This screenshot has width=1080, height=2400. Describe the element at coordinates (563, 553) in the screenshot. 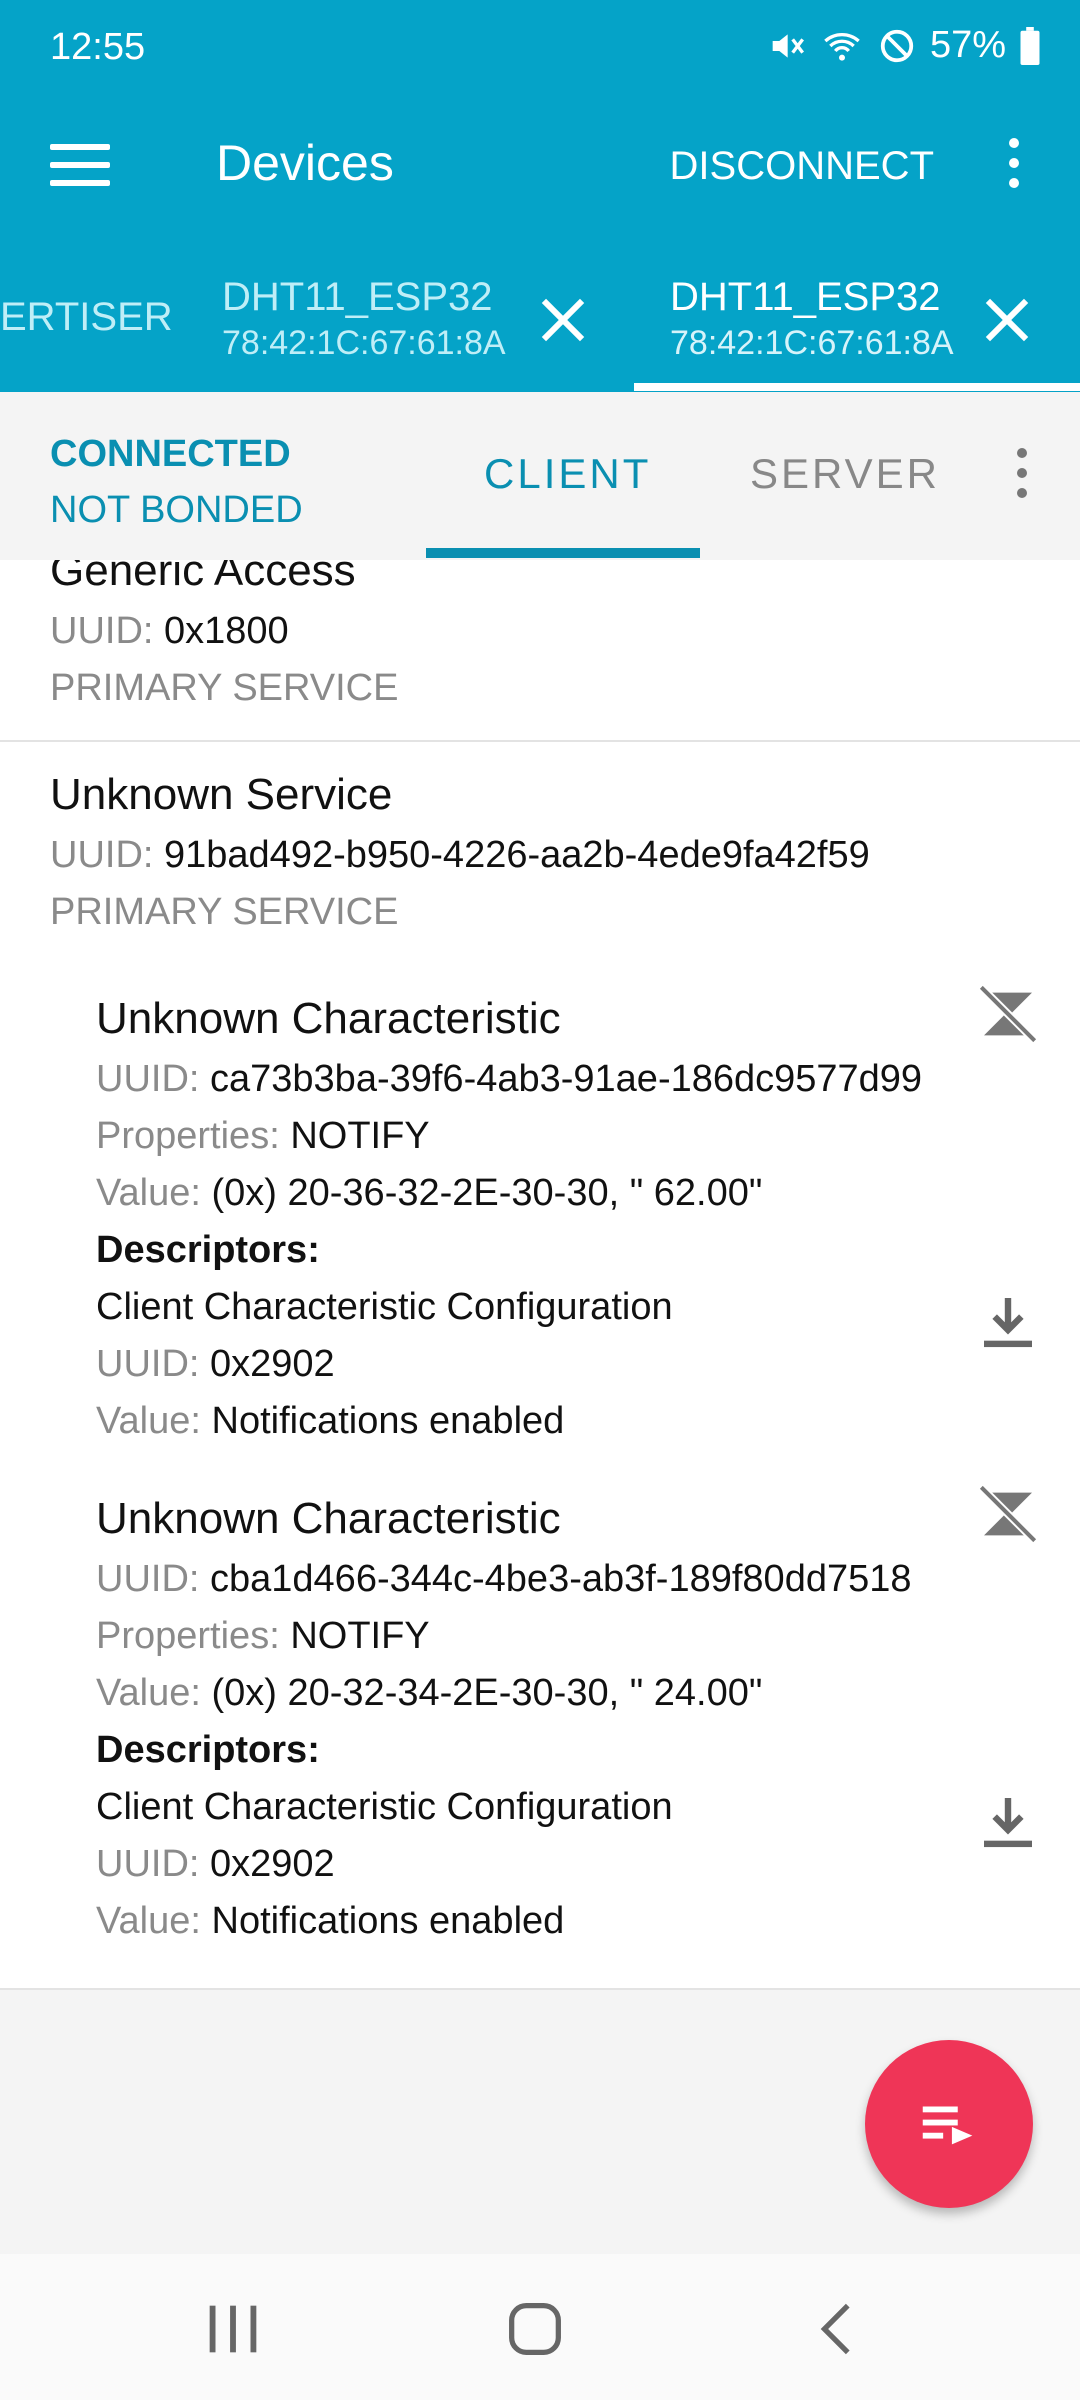

I see `client-tab-indicator` at that location.